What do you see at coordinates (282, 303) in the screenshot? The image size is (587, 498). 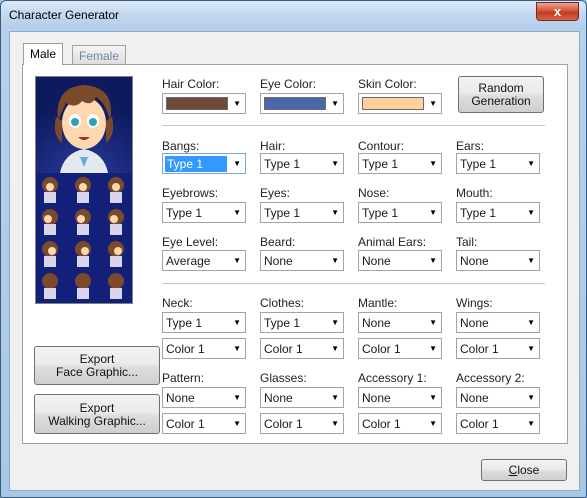 I see `clothes-label: Clothes:` at bounding box center [282, 303].